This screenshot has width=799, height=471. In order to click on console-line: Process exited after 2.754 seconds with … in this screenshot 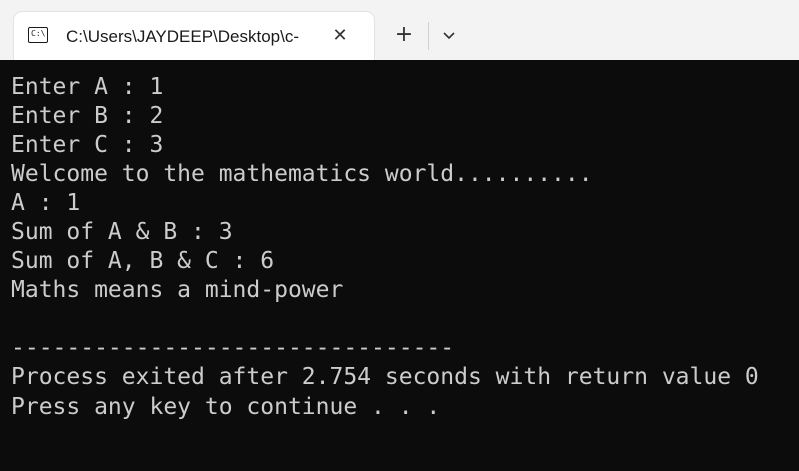, I will do `click(385, 377)`.